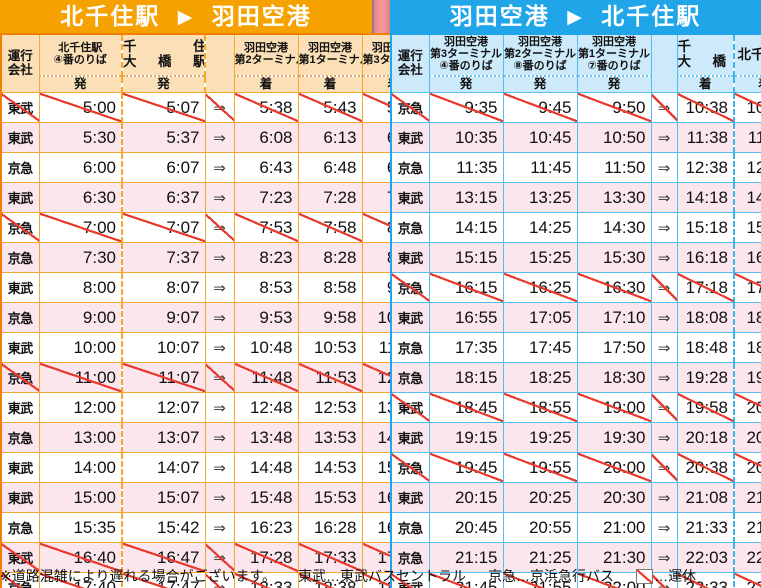 The width and height of the screenshot is (761, 588). What do you see at coordinates (705, 527) in the screenshot?
I see `cell-time: 21:33` at bounding box center [705, 527].